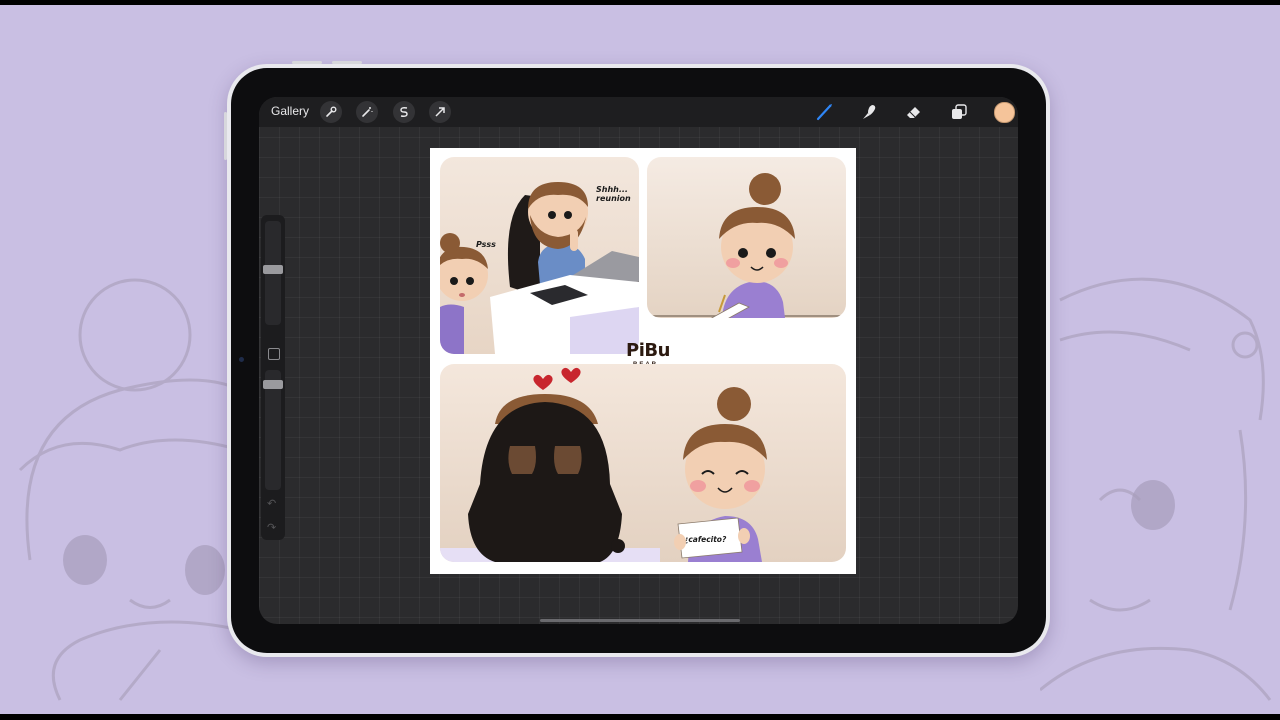 Image resolution: width=1280 pixels, height=720 pixels. I want to click on layers-button, so click(959, 112).